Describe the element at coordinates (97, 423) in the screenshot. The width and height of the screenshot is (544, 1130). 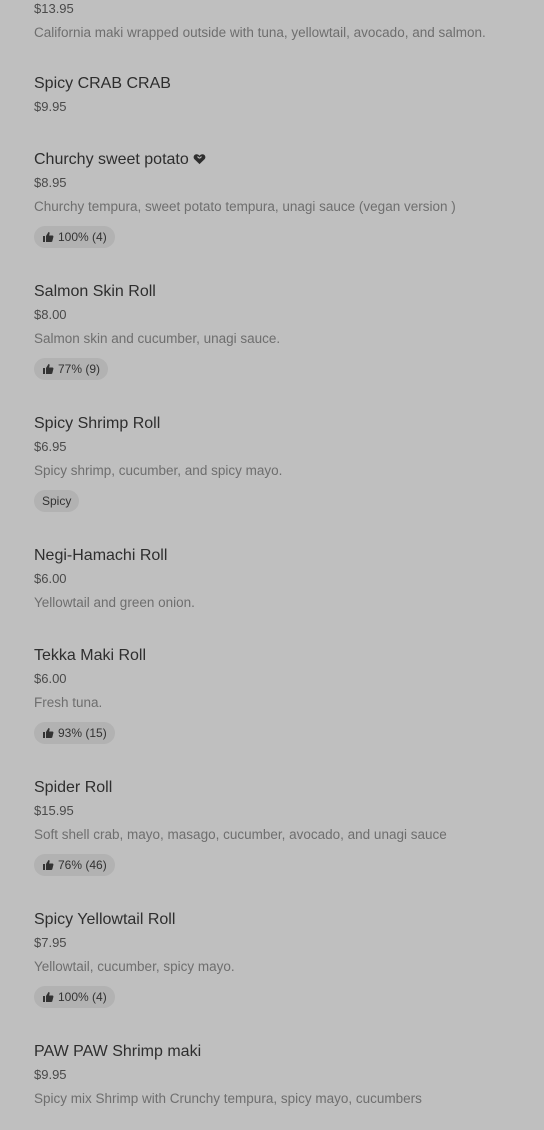
I see `item-name: Spicy Shrimp Roll` at that location.